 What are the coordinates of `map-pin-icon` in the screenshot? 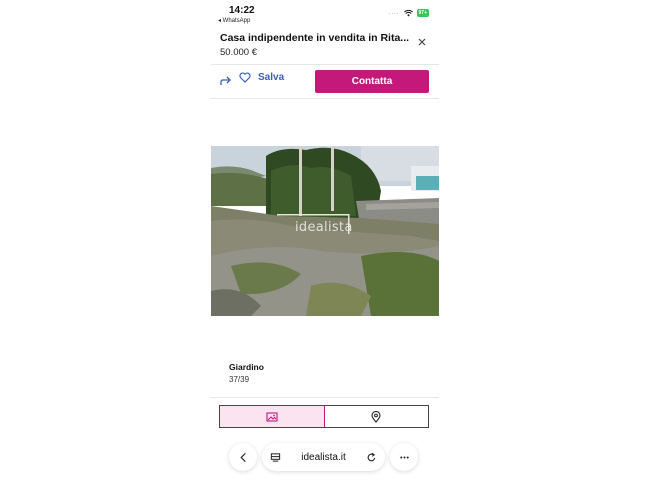 It's located at (376, 416).